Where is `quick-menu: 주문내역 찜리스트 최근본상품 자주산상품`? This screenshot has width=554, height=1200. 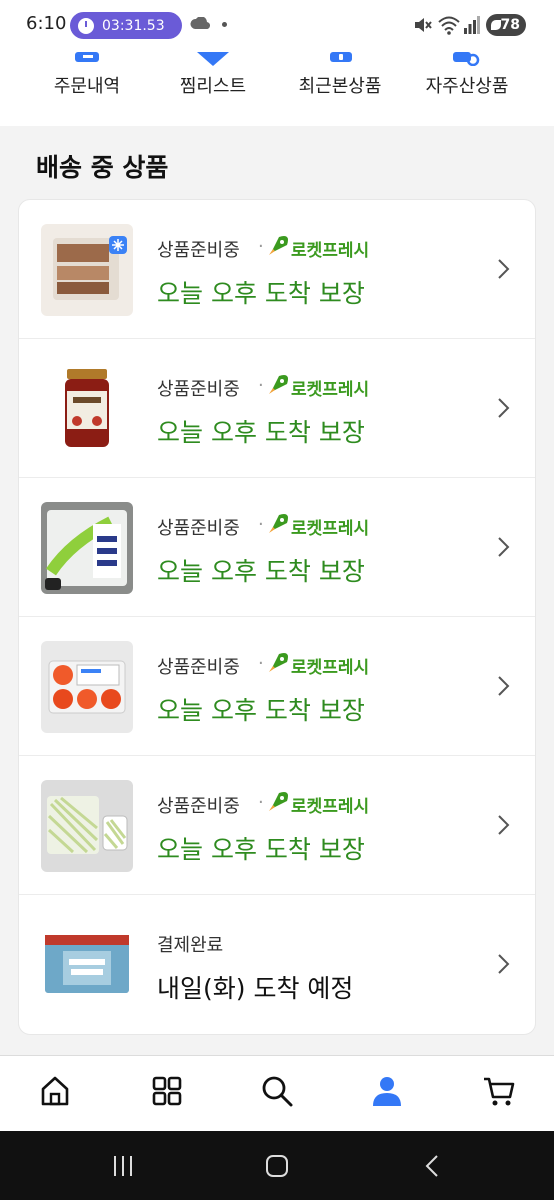
quick-menu: 주문내역 찜리스트 최근본상품 자주산상품 is located at coordinates (277, 89).